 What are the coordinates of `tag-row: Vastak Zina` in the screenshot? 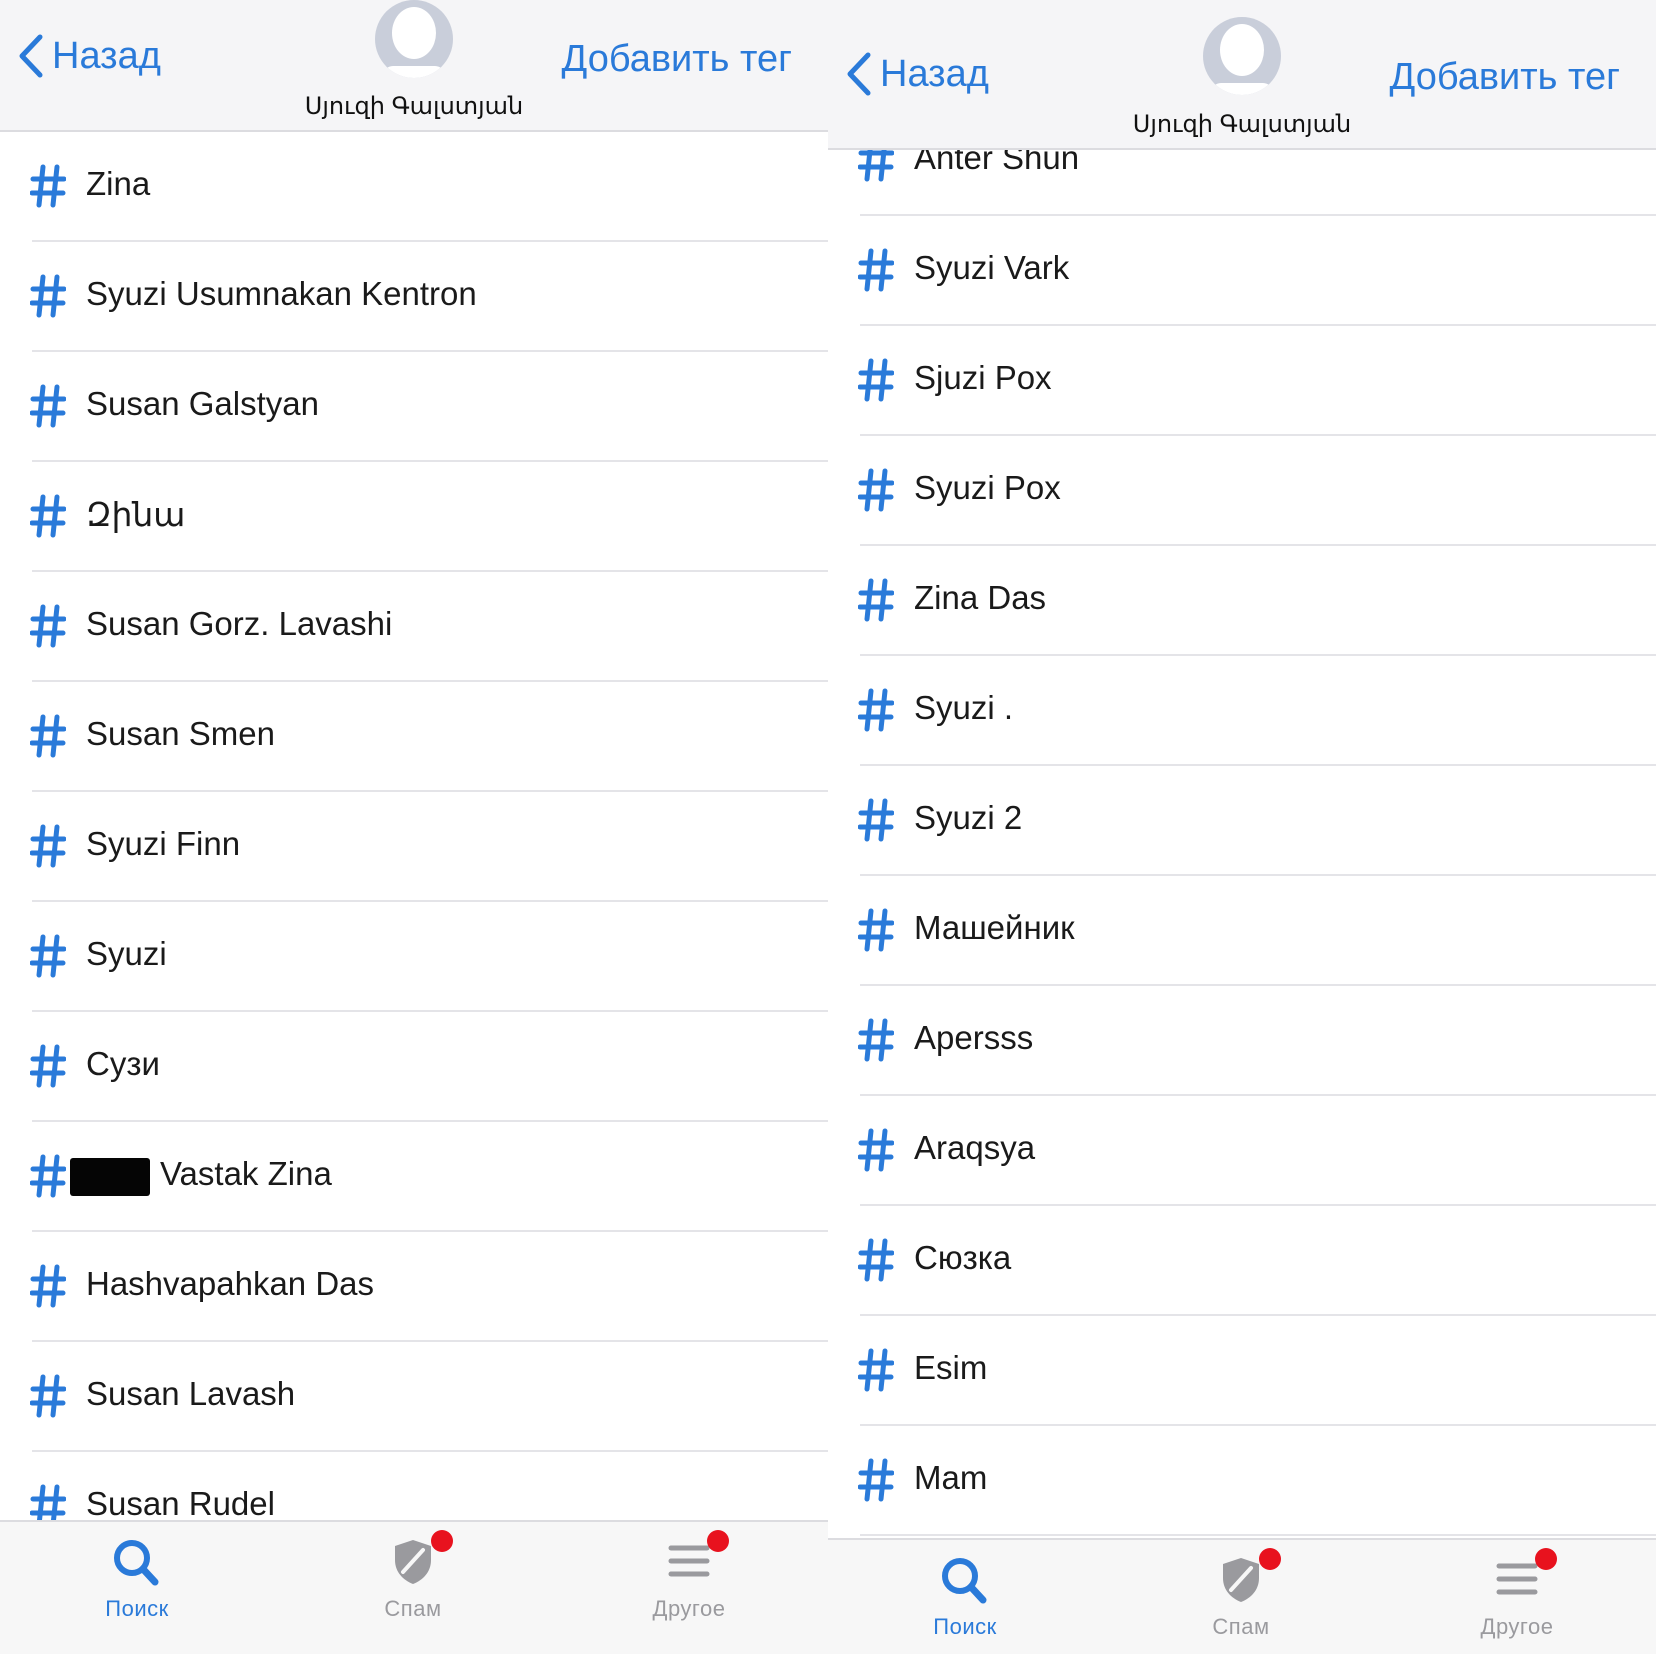 It's located at (414, 1177).